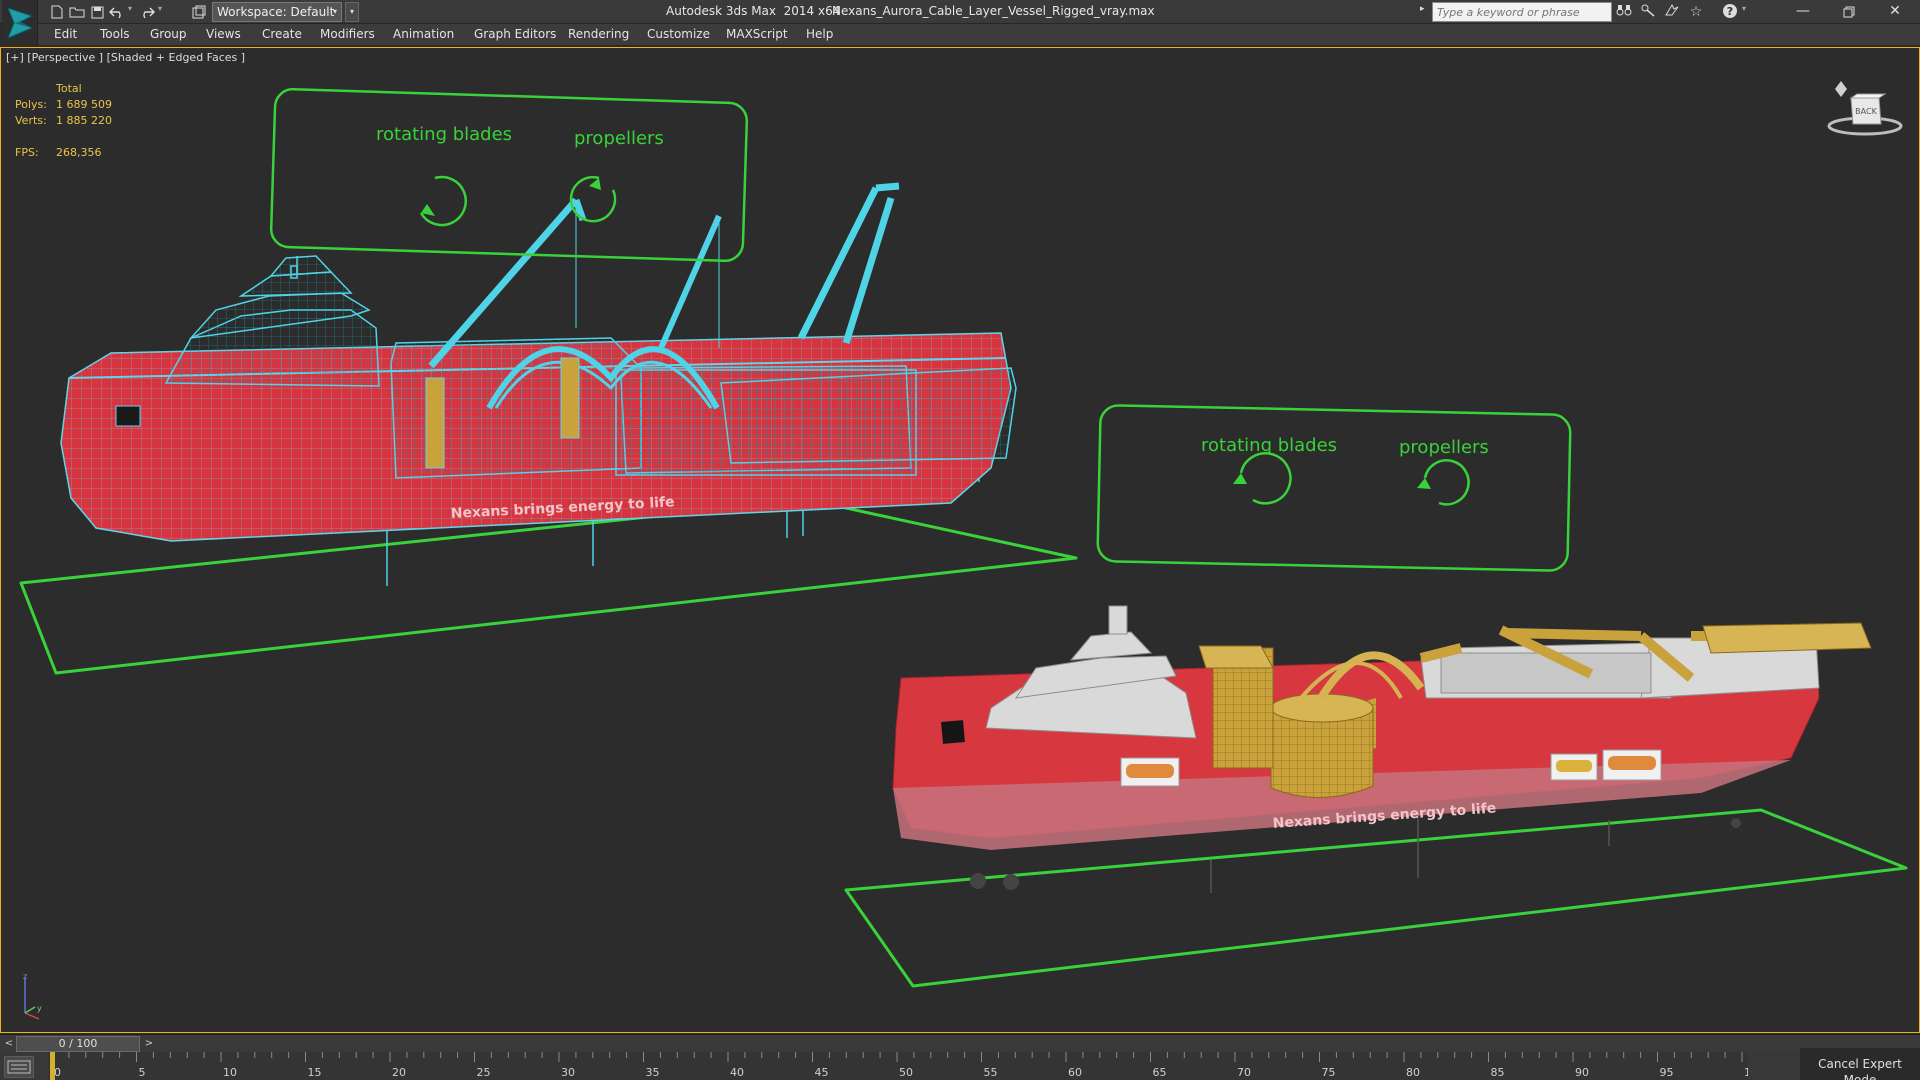  What do you see at coordinates (282, 34) in the screenshot?
I see `menu-create: Create` at bounding box center [282, 34].